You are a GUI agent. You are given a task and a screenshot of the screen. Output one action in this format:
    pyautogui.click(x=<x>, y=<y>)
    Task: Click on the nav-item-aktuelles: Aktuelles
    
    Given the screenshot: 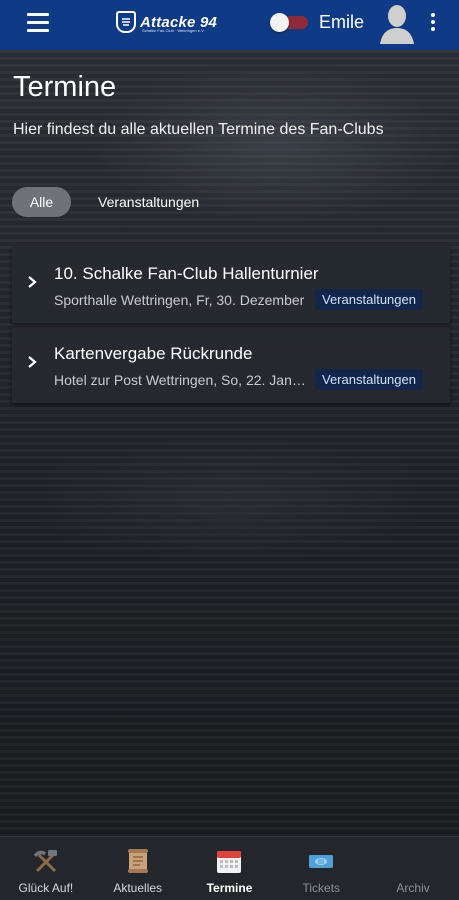 What is the action you would take?
    pyautogui.click(x=138, y=868)
    